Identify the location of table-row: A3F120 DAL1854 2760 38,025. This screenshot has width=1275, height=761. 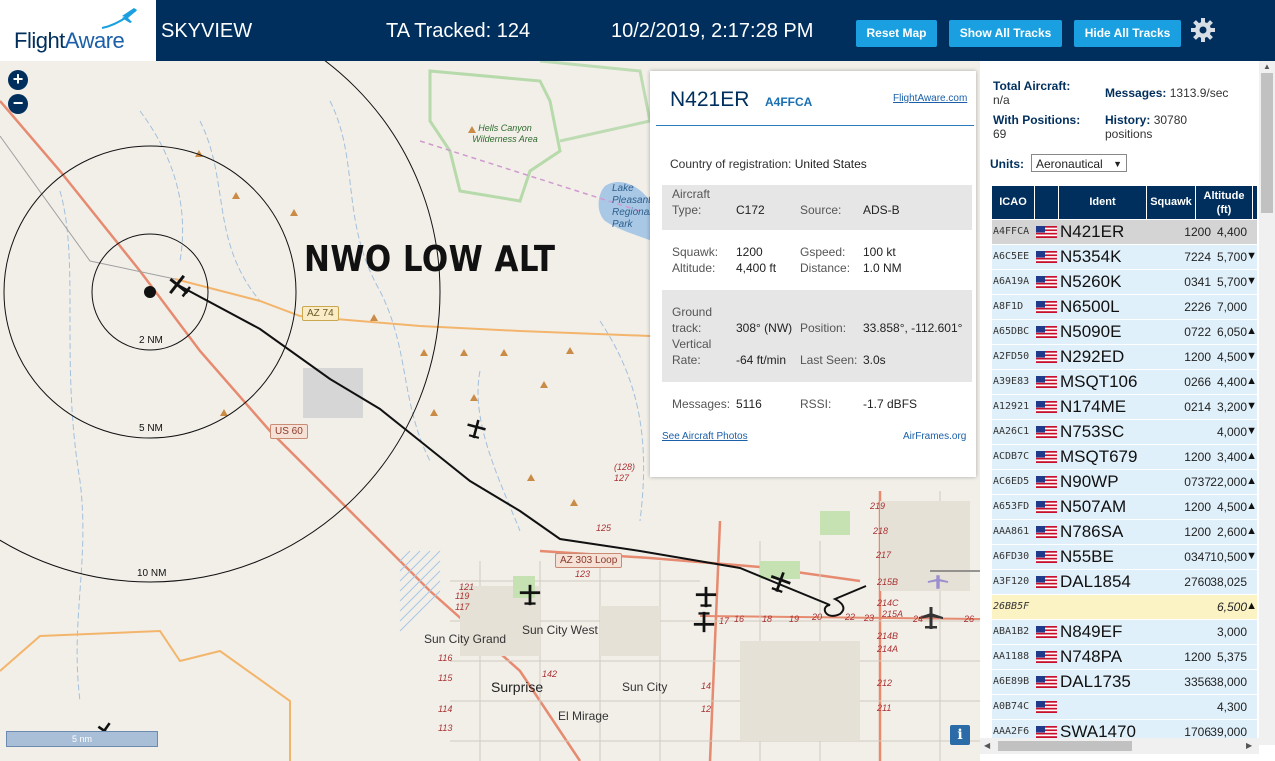
(1124, 582).